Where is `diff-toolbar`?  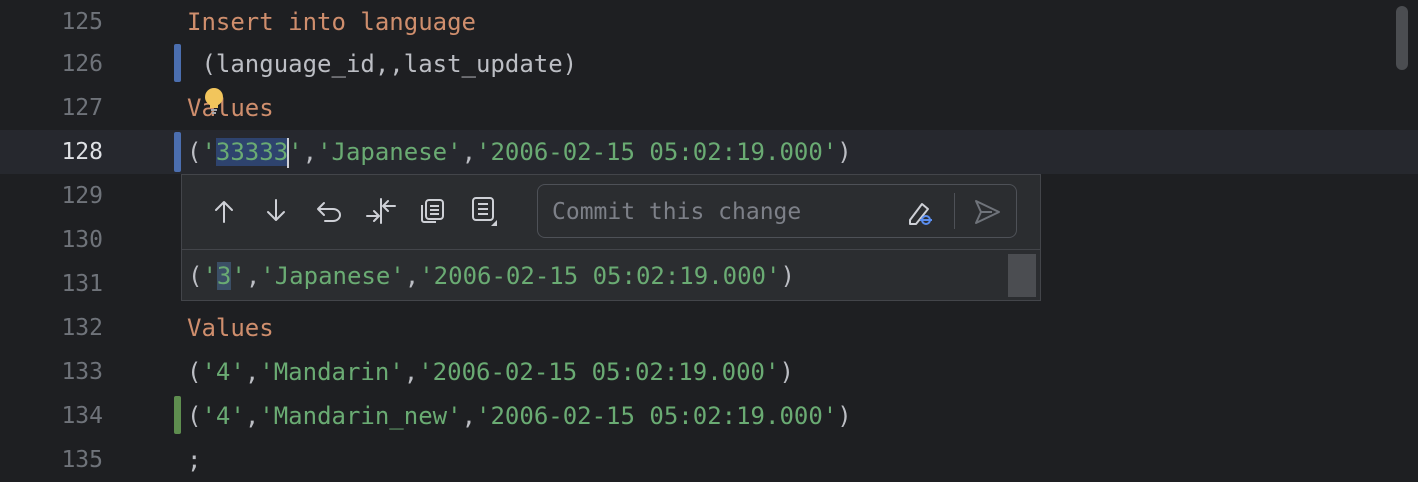
diff-toolbar is located at coordinates (611, 212).